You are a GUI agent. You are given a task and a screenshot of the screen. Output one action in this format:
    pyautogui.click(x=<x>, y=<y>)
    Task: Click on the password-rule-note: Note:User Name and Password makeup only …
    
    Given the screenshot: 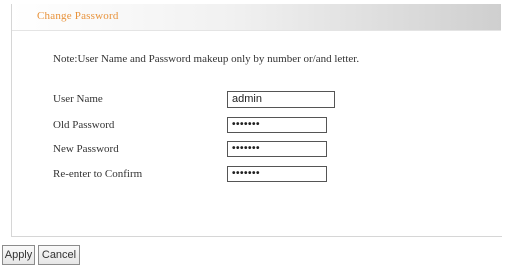 What is the action you would take?
    pyautogui.click(x=206, y=59)
    